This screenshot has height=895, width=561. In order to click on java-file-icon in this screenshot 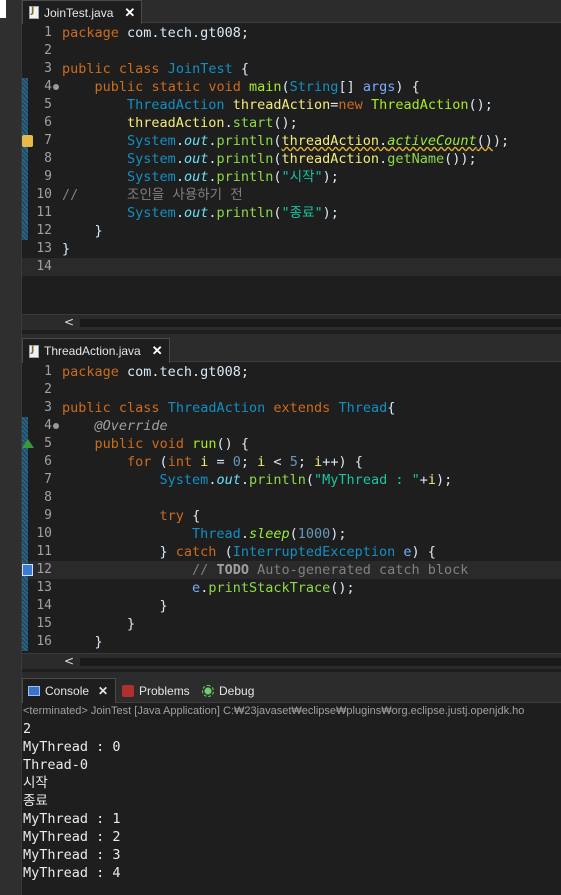, I will do `click(34, 351)`.